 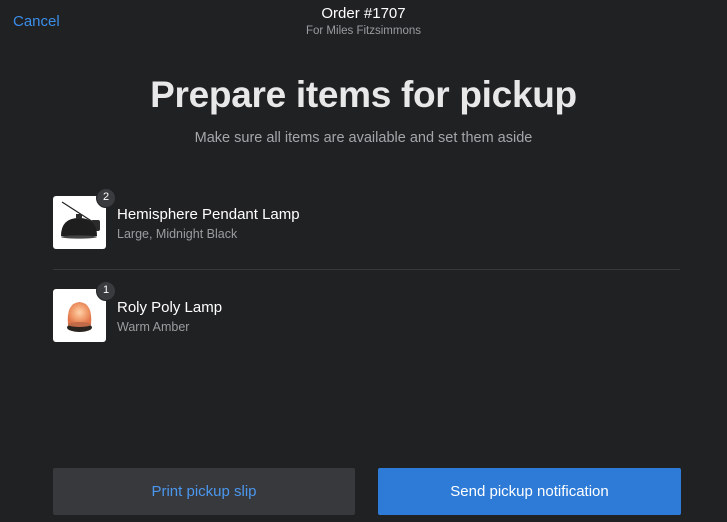 I want to click on item-name: Roly Poly Lamp, so click(x=170, y=307).